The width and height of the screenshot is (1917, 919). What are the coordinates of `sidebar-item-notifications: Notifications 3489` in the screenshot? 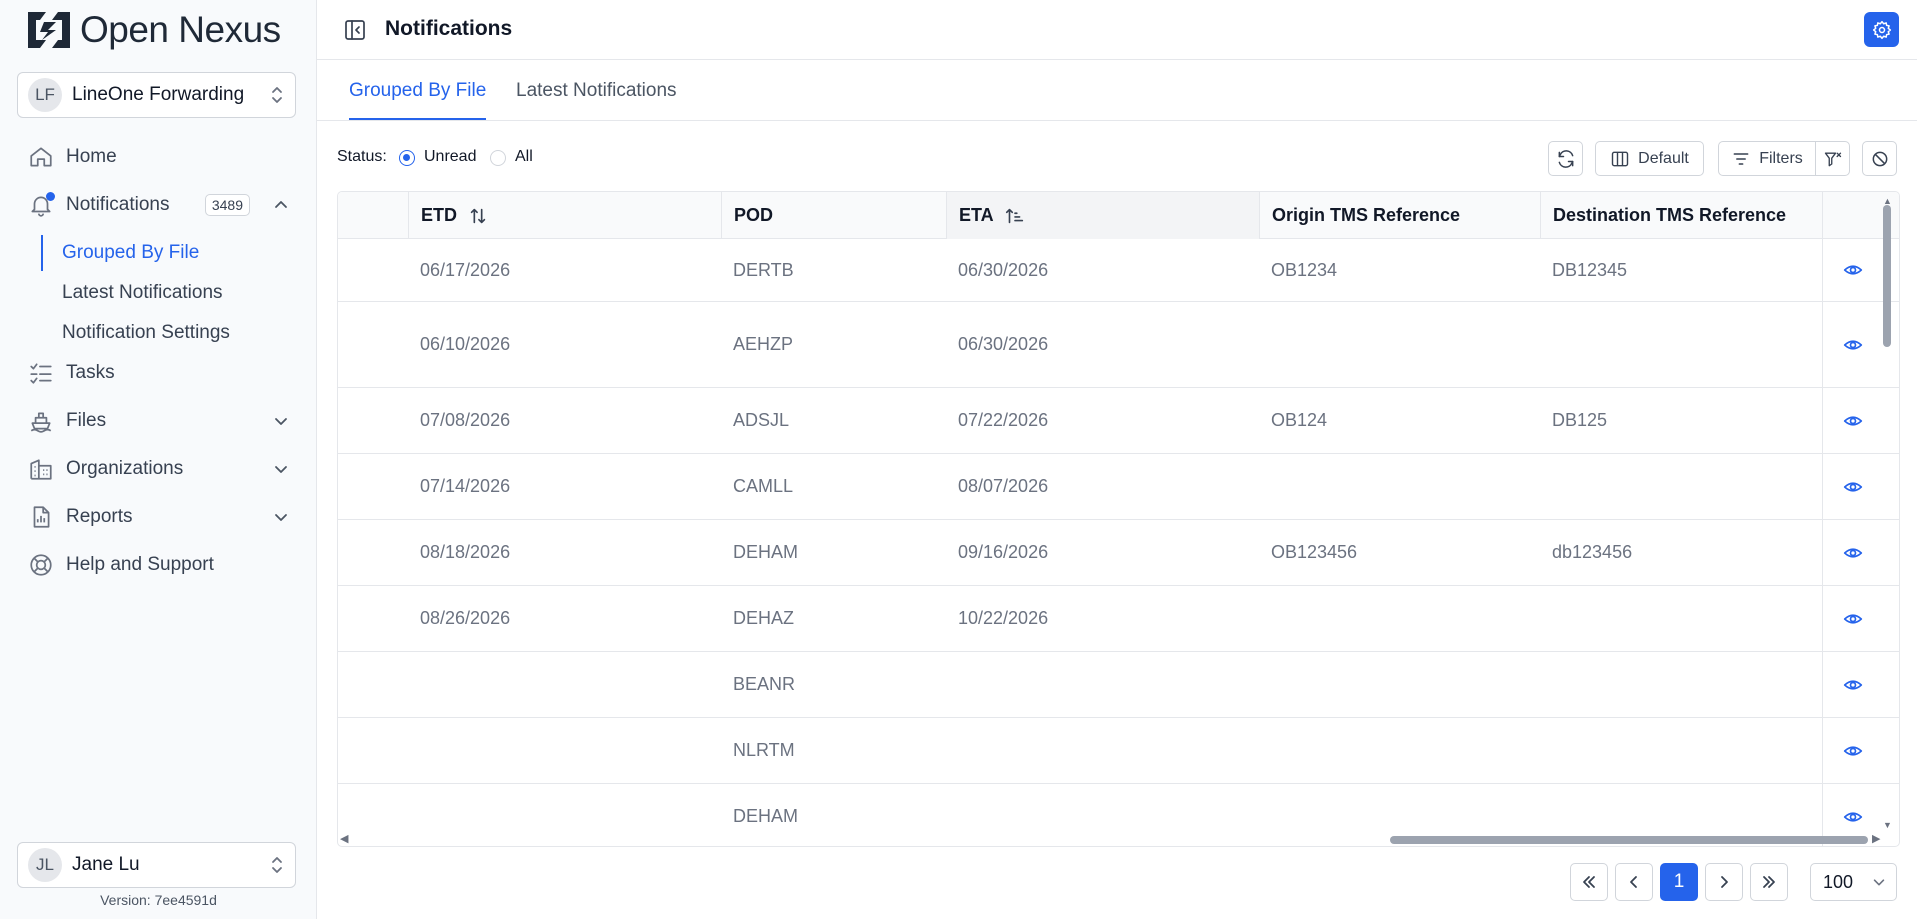 It's located at (159, 205).